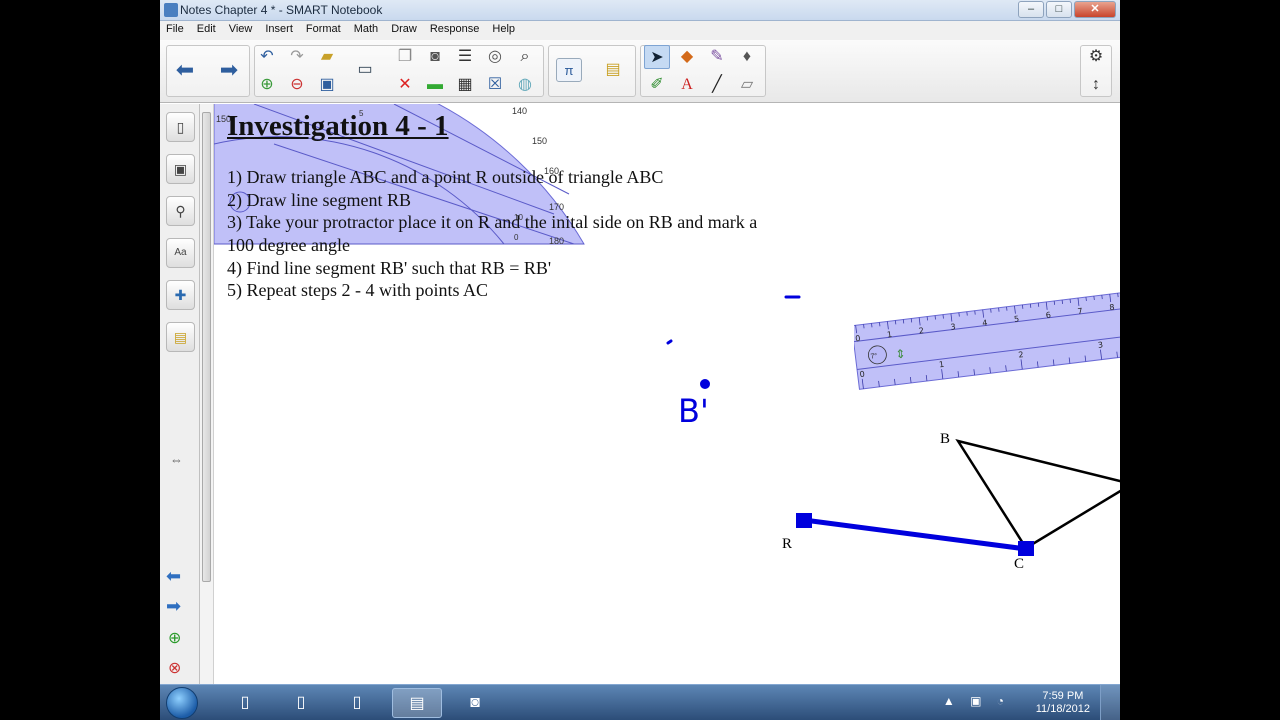  I want to click on properties-tab-icon: Aa, so click(180, 253).